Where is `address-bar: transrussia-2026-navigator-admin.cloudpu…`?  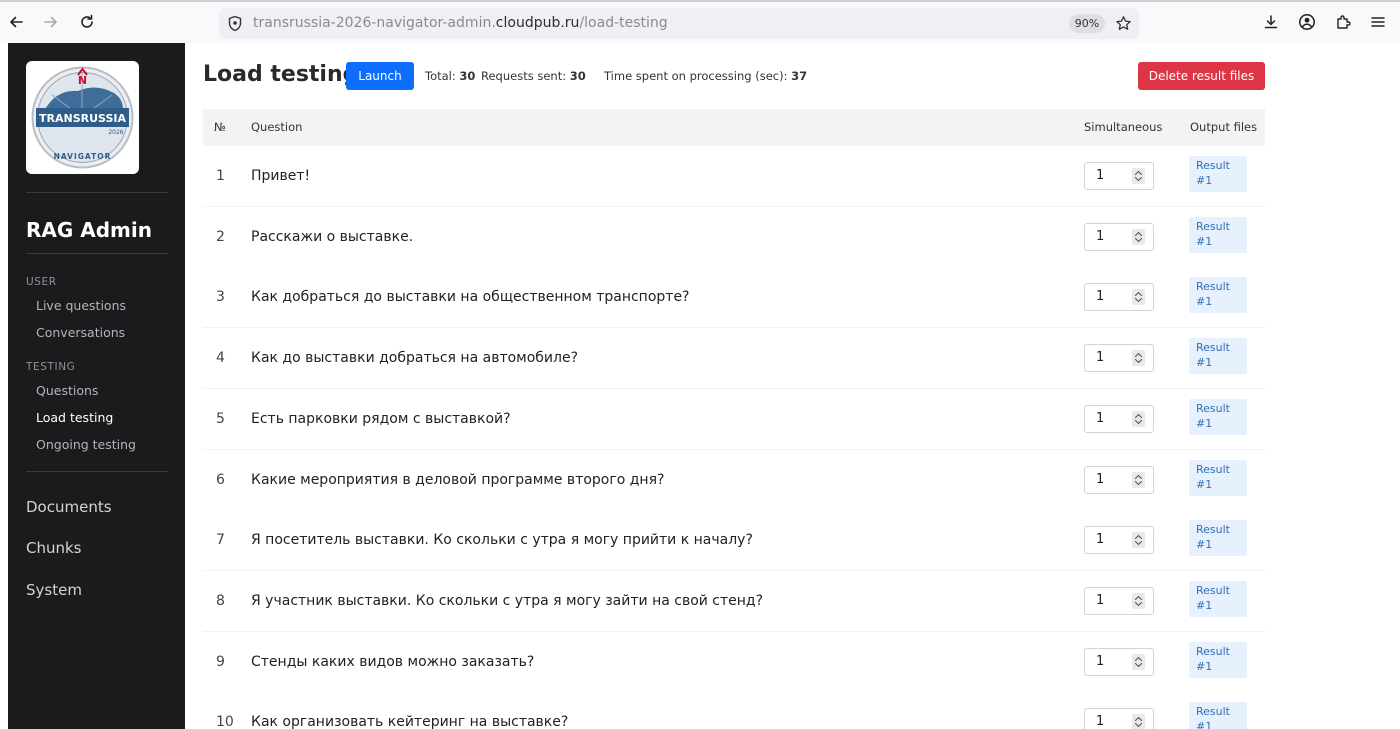 address-bar: transrussia-2026-navigator-admin.cloudpu… is located at coordinates (679, 23).